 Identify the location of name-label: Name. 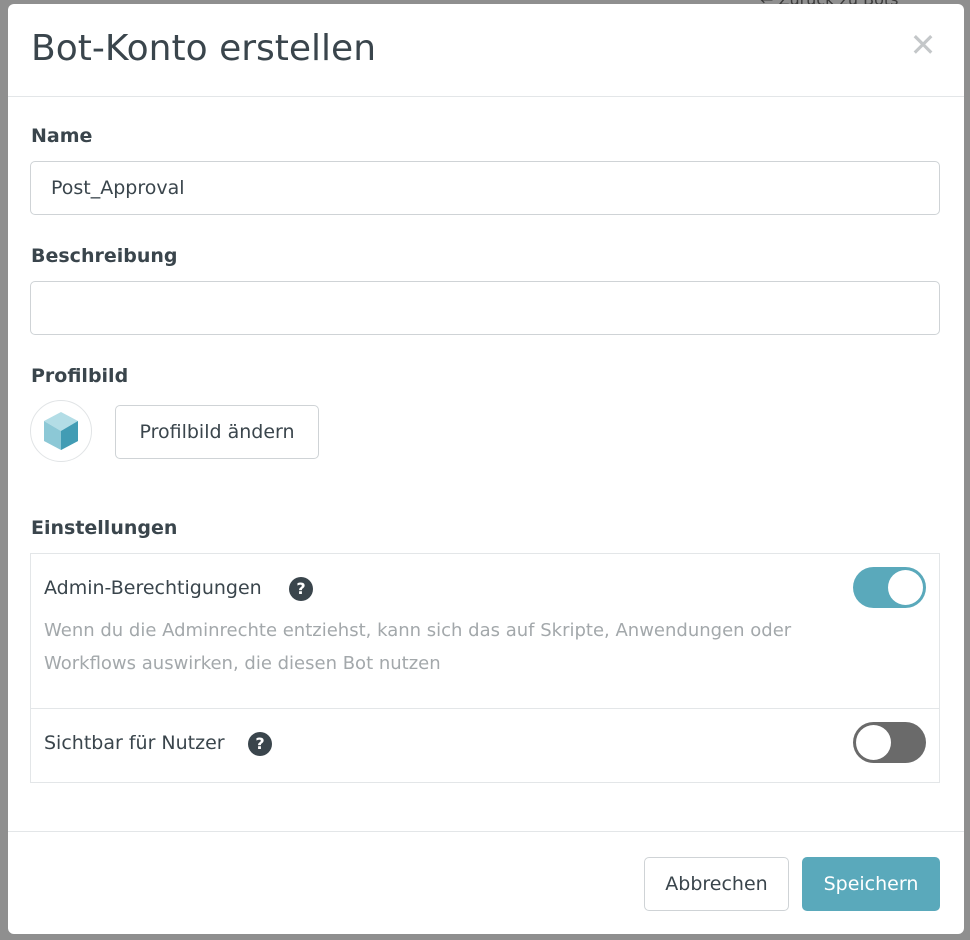
(62, 136).